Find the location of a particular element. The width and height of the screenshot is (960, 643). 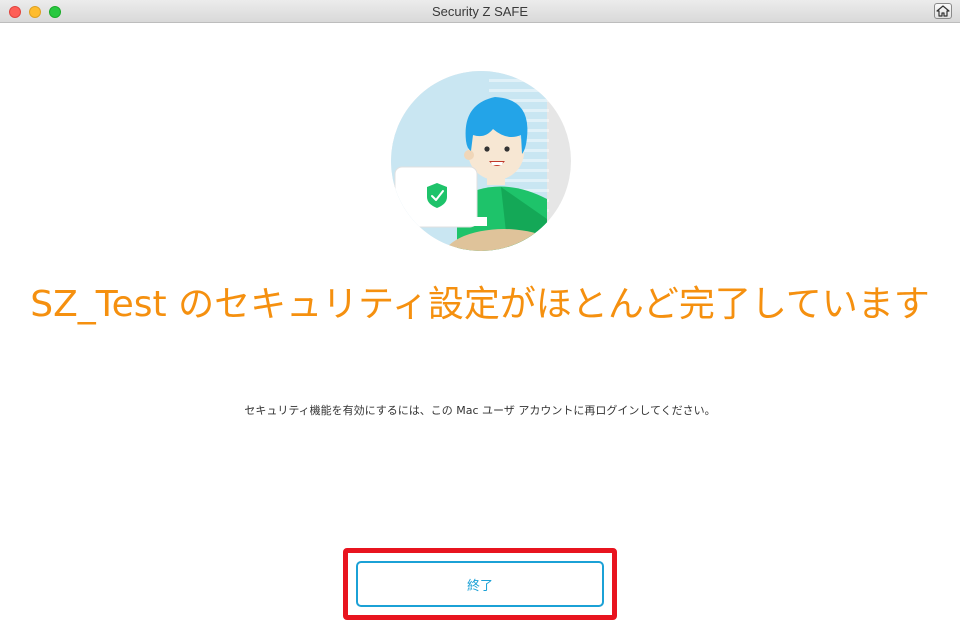

home-button is located at coordinates (943, 11).